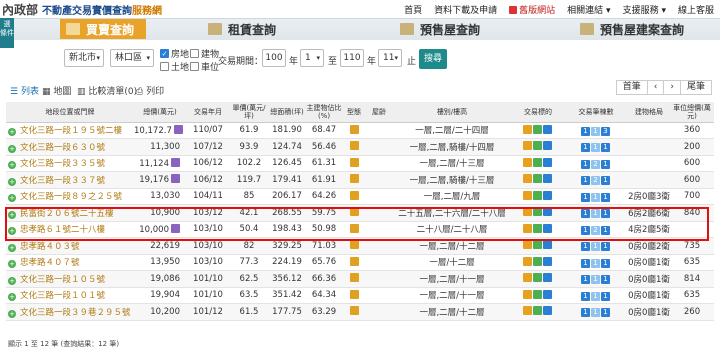 Image resolution: width=720 pixels, height=350 pixels. What do you see at coordinates (440, 29) in the screenshot?
I see `tab-presale: 預售屋查詢` at bounding box center [440, 29].